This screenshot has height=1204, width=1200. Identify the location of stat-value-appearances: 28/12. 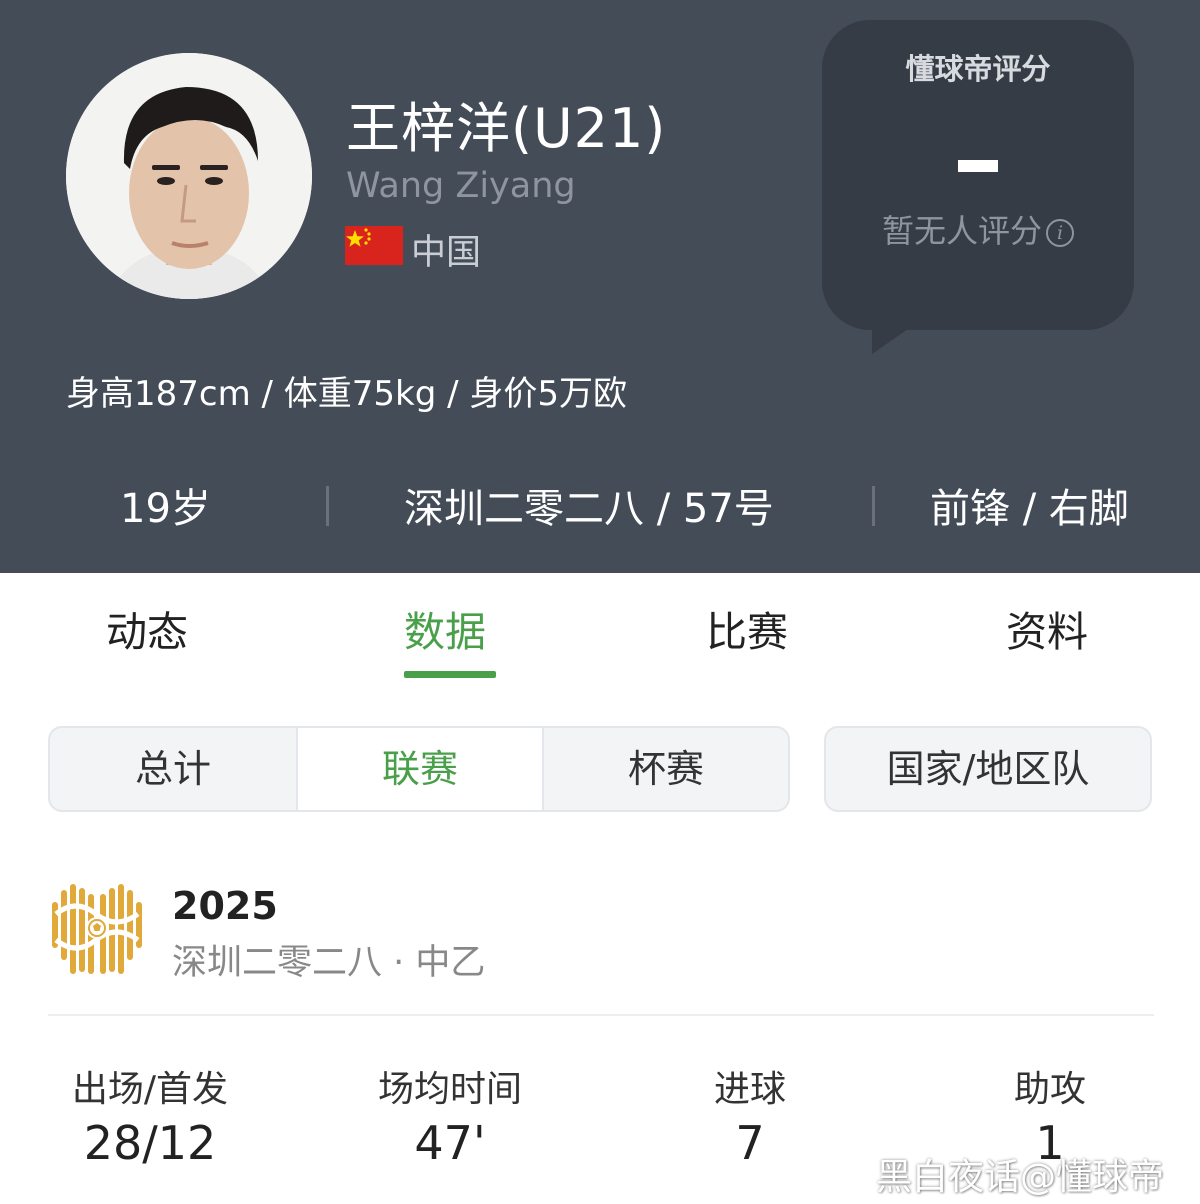
(150, 1143).